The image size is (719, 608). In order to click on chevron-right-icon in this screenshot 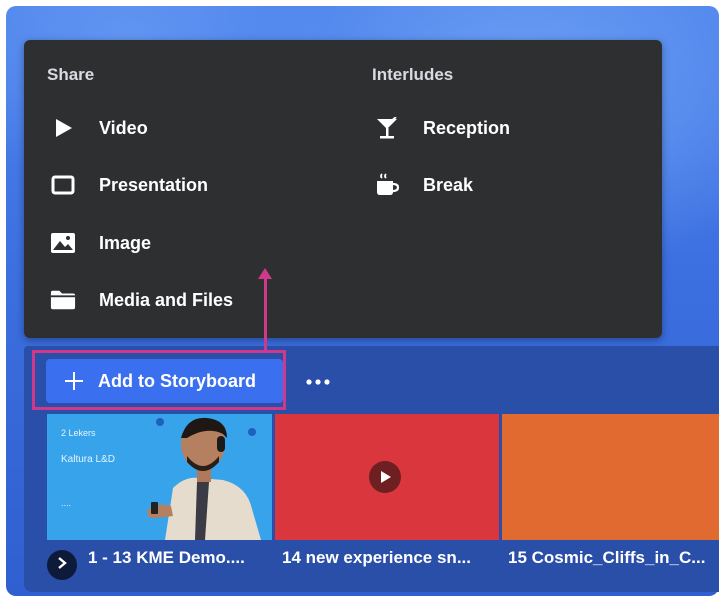, I will do `click(62, 565)`.